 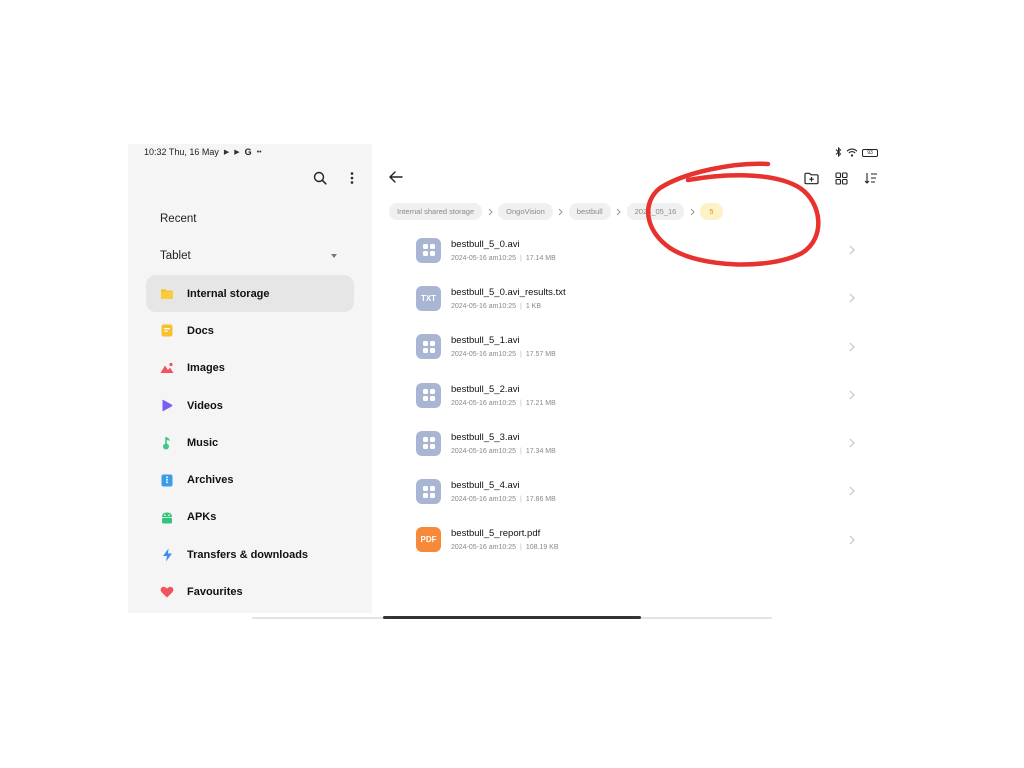 I want to click on breadcrumb-internal-shared-storage: Internal shared storage, so click(x=436, y=211).